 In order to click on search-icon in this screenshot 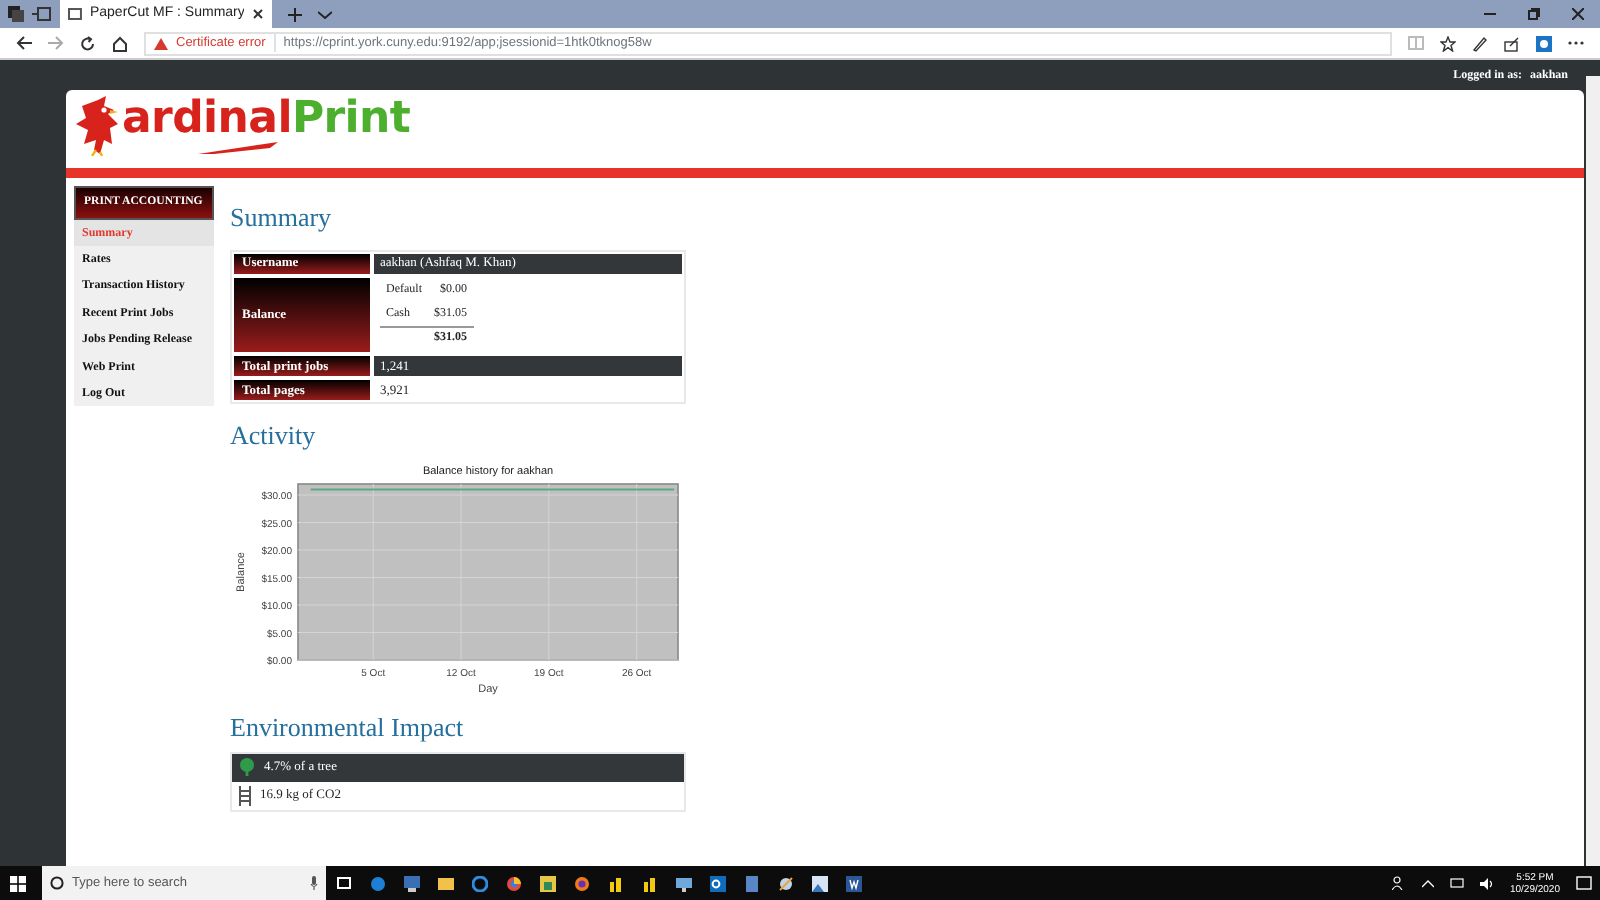, I will do `click(57, 883)`.